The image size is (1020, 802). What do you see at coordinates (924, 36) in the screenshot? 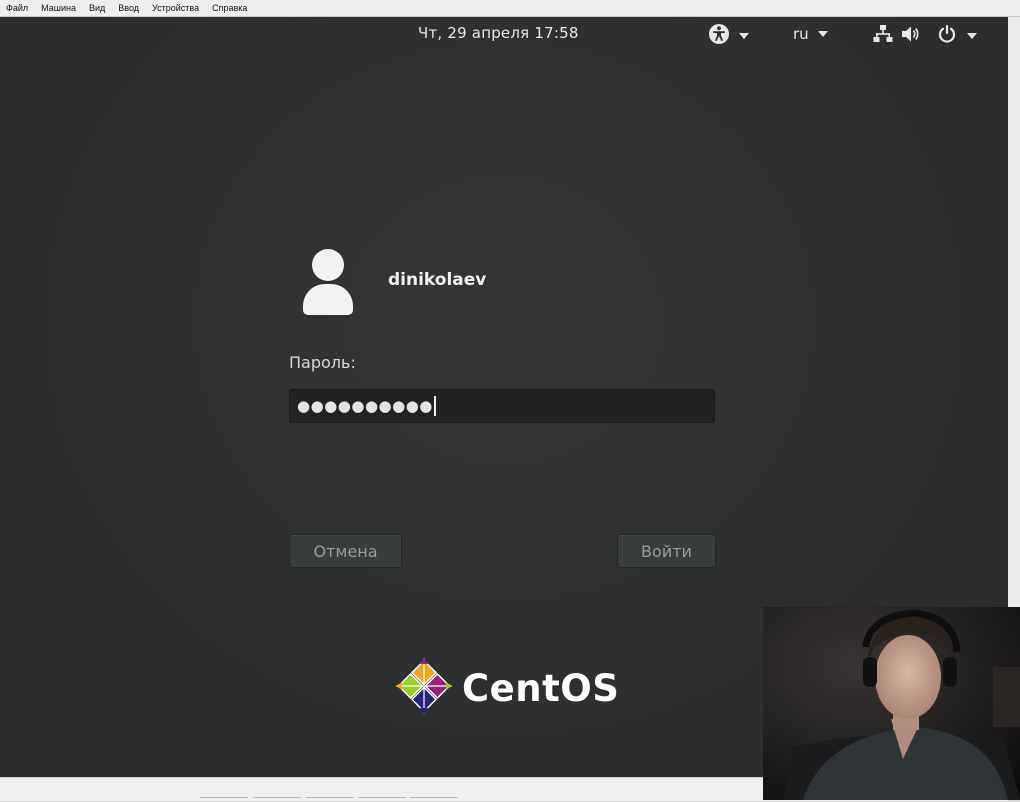
I see `system-menu` at bounding box center [924, 36].